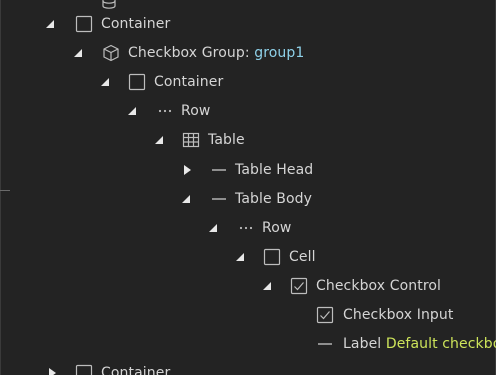 This screenshot has height=375, width=496. Describe the element at coordinates (109, 5) in the screenshot. I see `database-icon` at that location.